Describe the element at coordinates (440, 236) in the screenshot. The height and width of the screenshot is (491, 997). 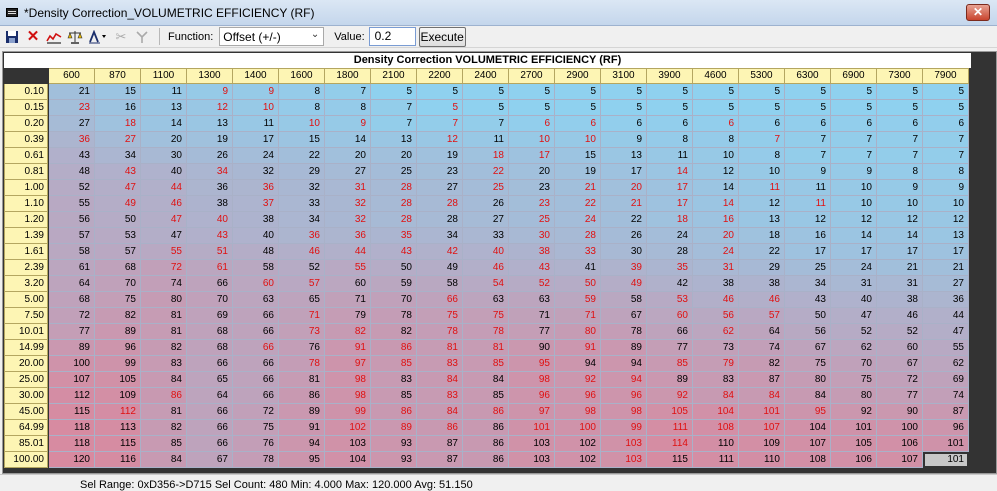
I see `table-cell: 34` at that location.